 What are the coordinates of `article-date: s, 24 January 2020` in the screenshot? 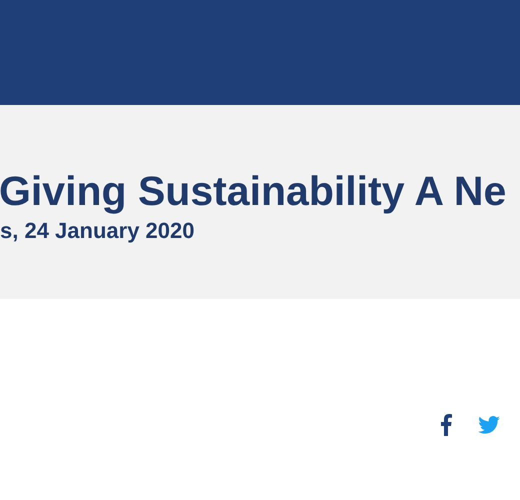 It's located at (97, 231).